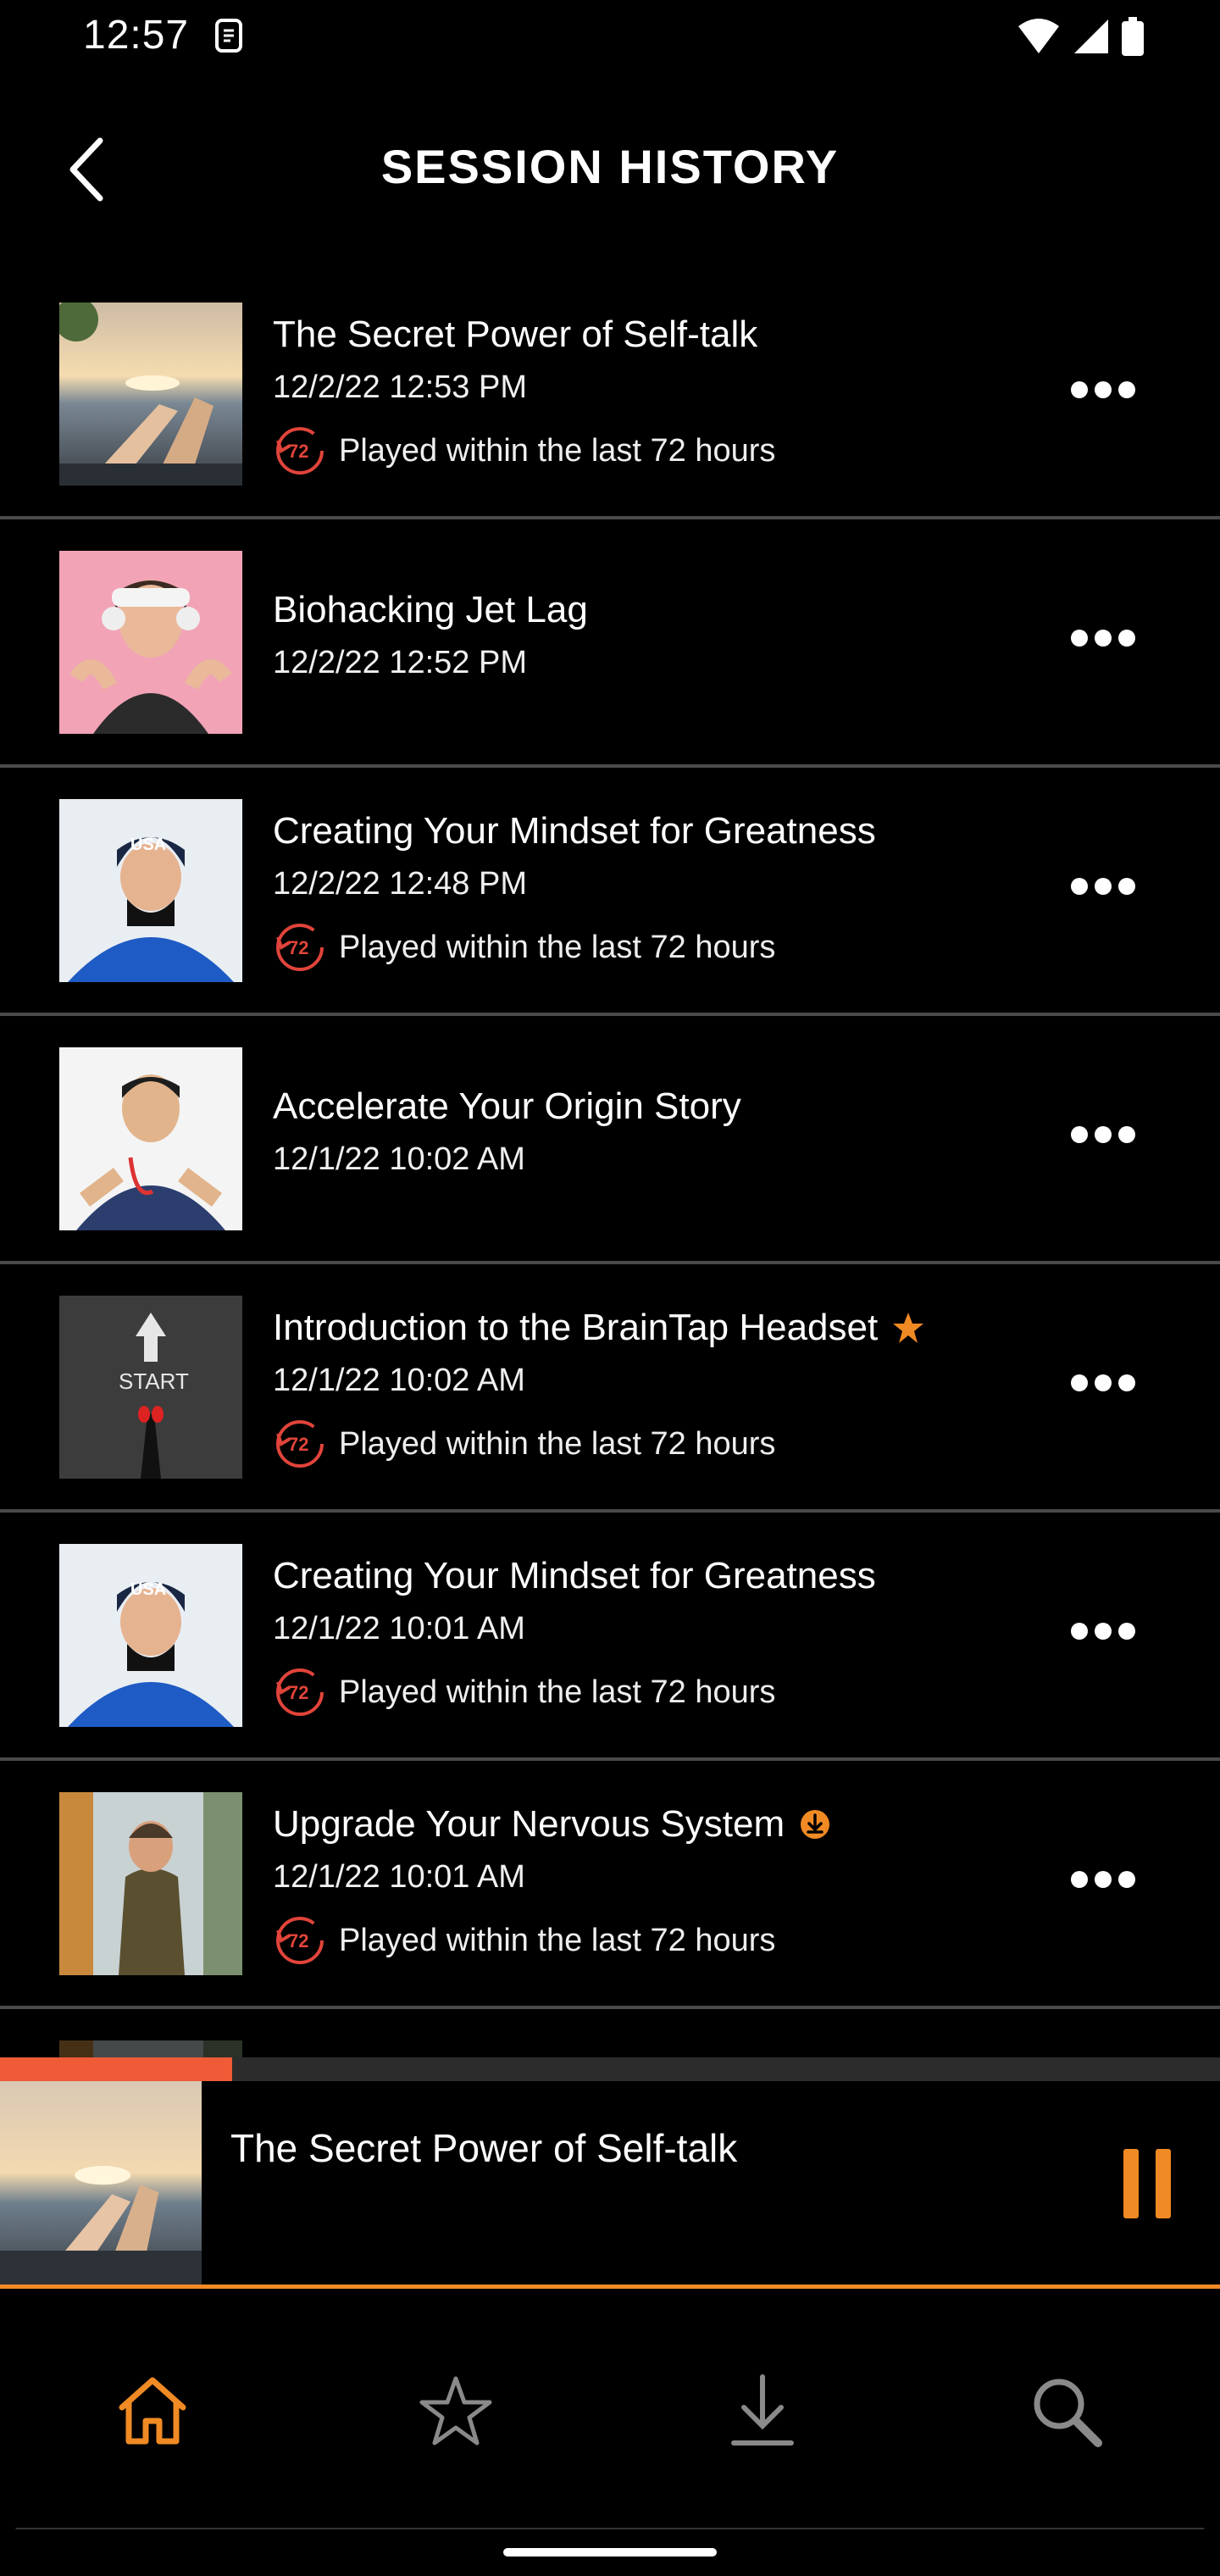 This screenshot has width=1220, height=2576. What do you see at coordinates (1065, 2410) in the screenshot?
I see `search-icon` at bounding box center [1065, 2410].